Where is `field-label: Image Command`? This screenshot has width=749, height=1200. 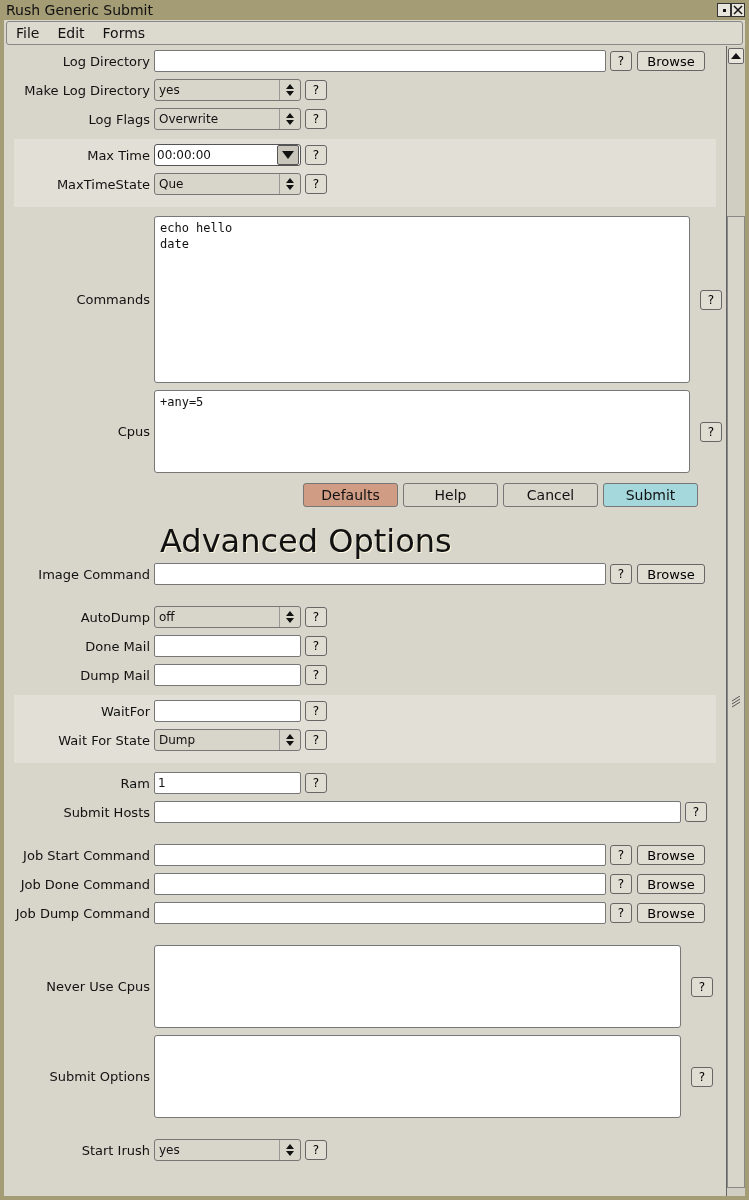 field-label: Image Command is located at coordinates (93, 574).